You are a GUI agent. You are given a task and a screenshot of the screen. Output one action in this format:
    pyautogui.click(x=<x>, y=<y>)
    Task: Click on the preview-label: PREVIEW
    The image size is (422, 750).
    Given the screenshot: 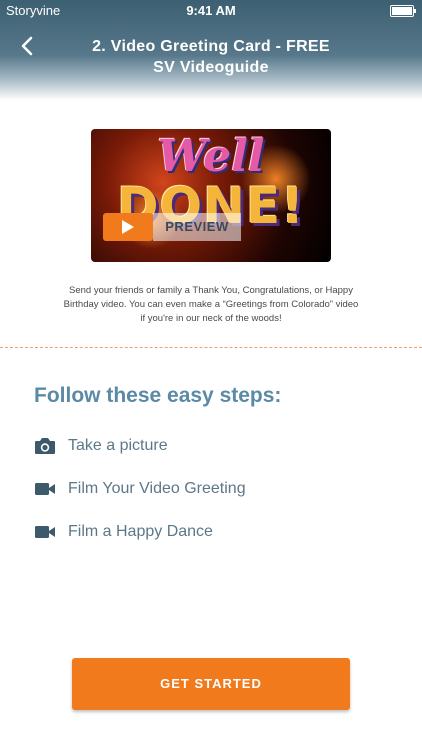 What is the action you would take?
    pyautogui.click(x=197, y=227)
    